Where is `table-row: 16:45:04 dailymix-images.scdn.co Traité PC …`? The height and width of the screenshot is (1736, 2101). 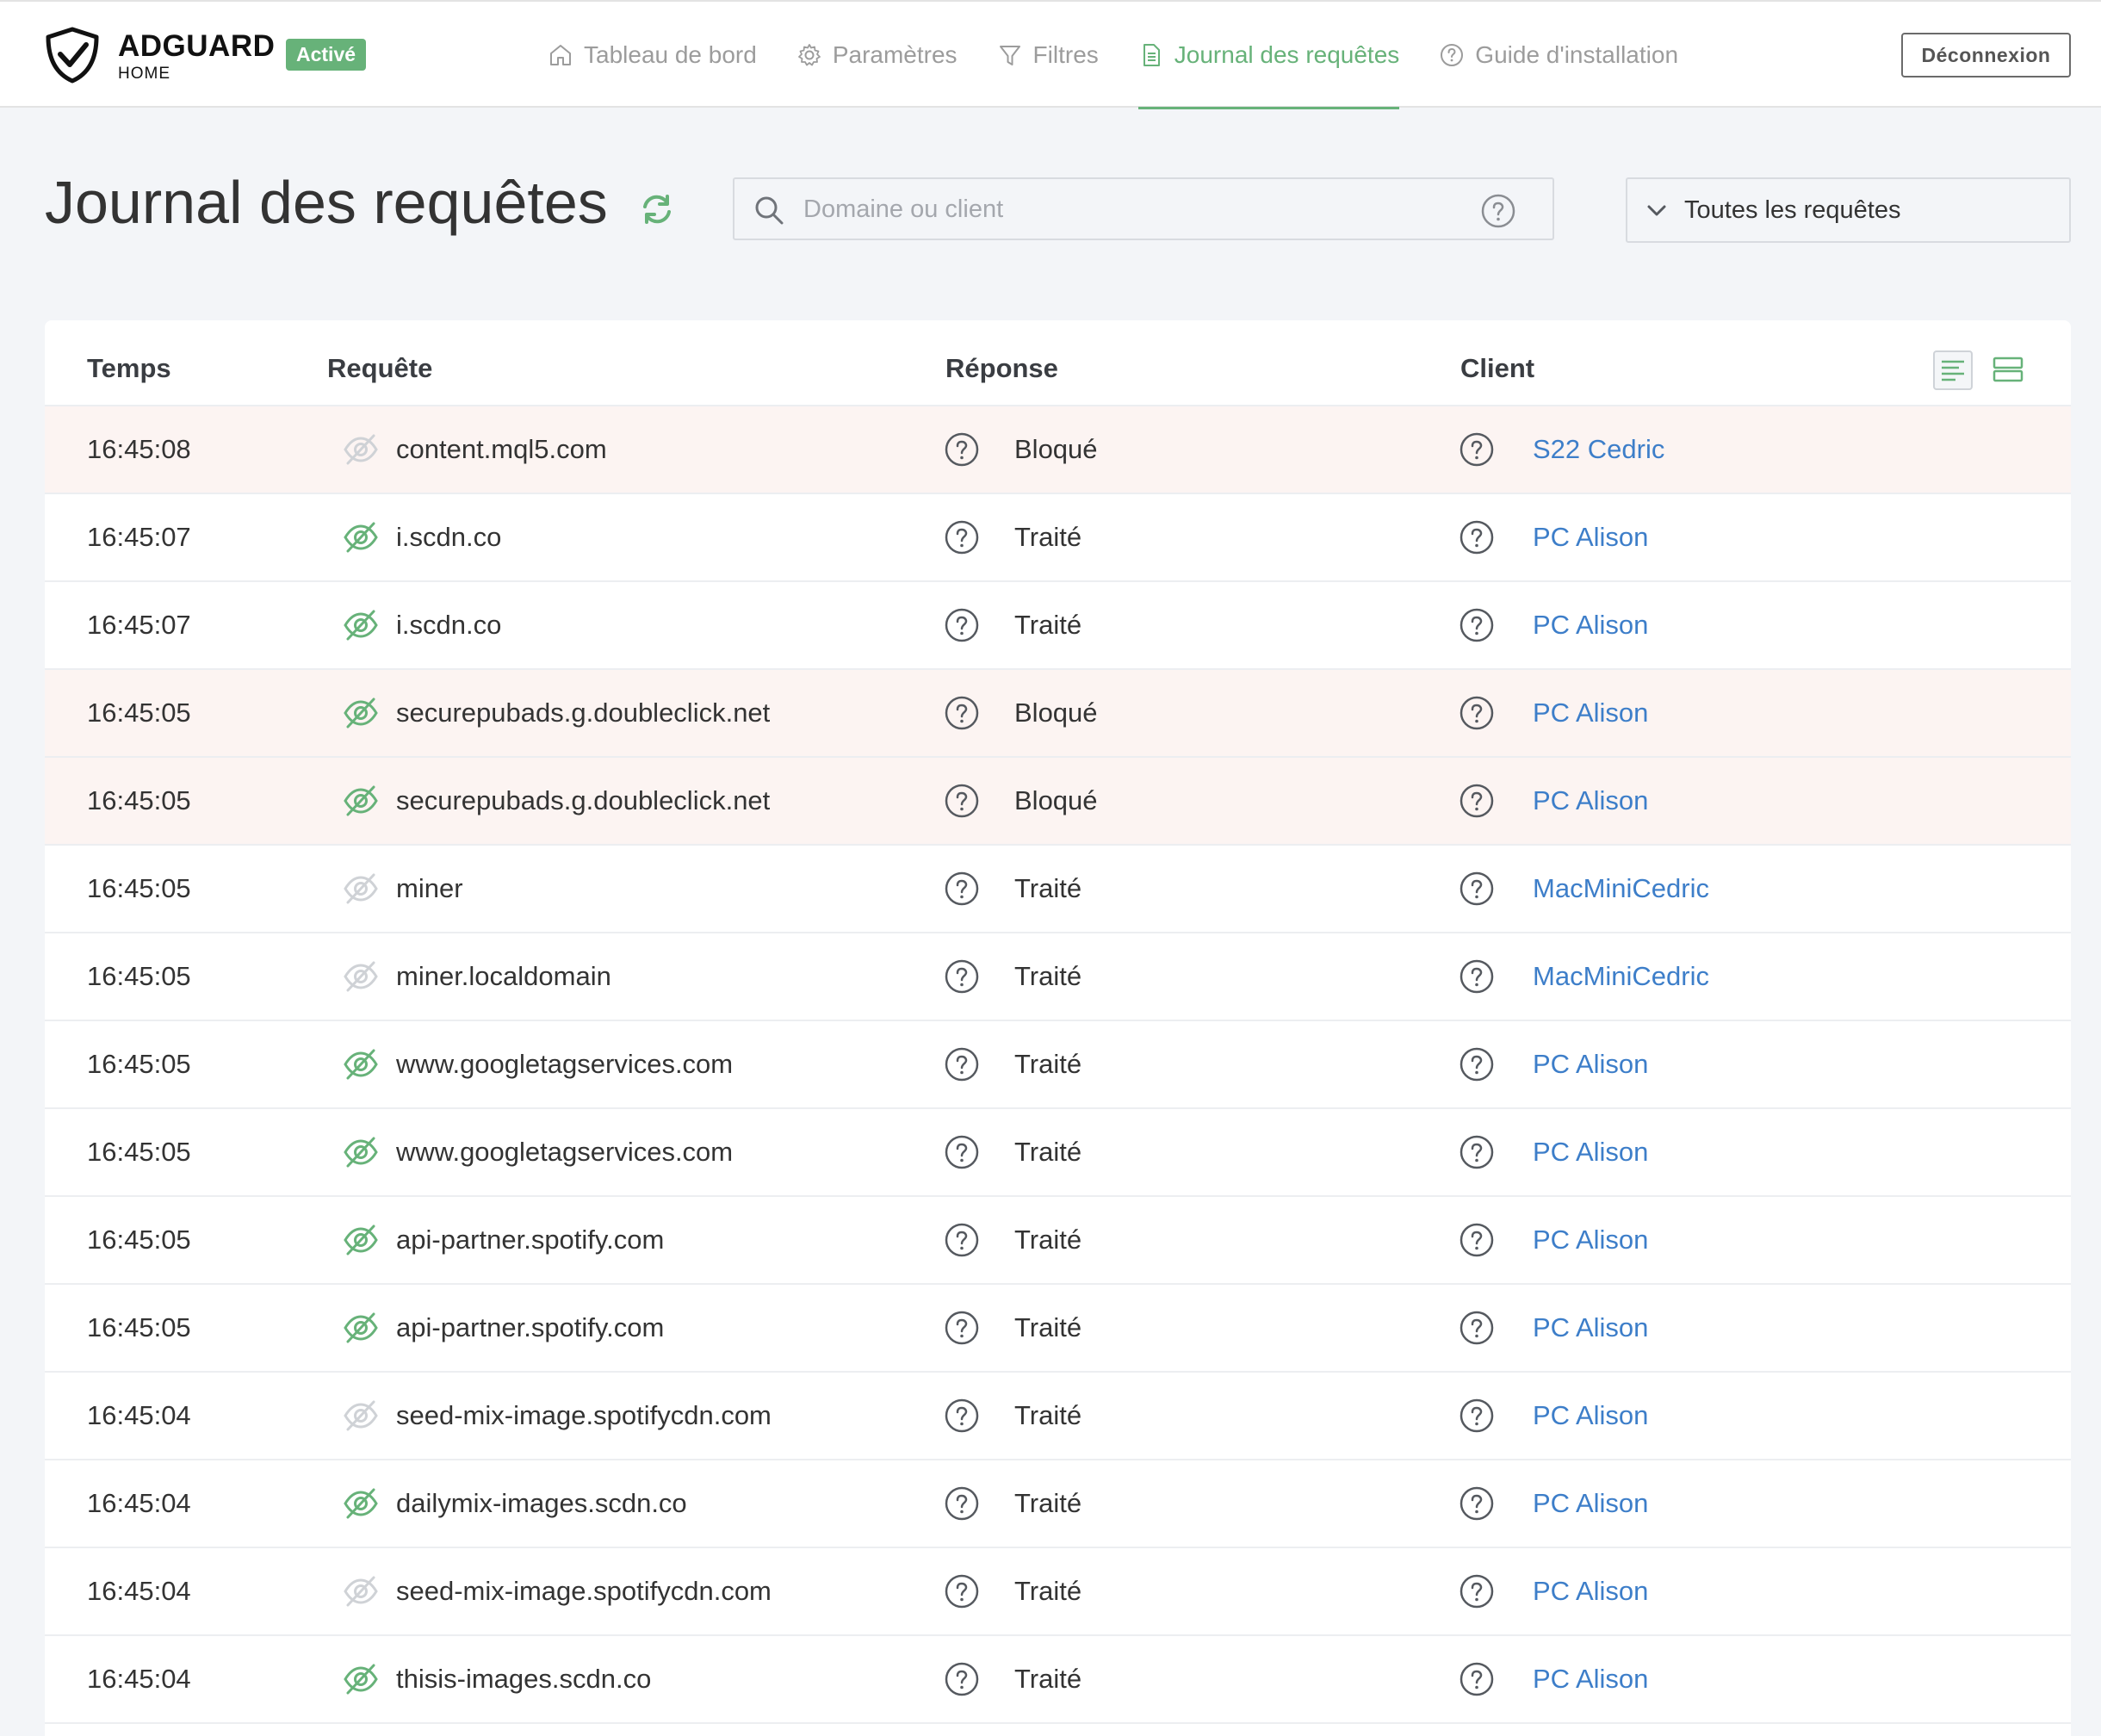 table-row: 16:45:04 dailymix-images.scdn.co Traité PC … is located at coordinates (1058, 1504).